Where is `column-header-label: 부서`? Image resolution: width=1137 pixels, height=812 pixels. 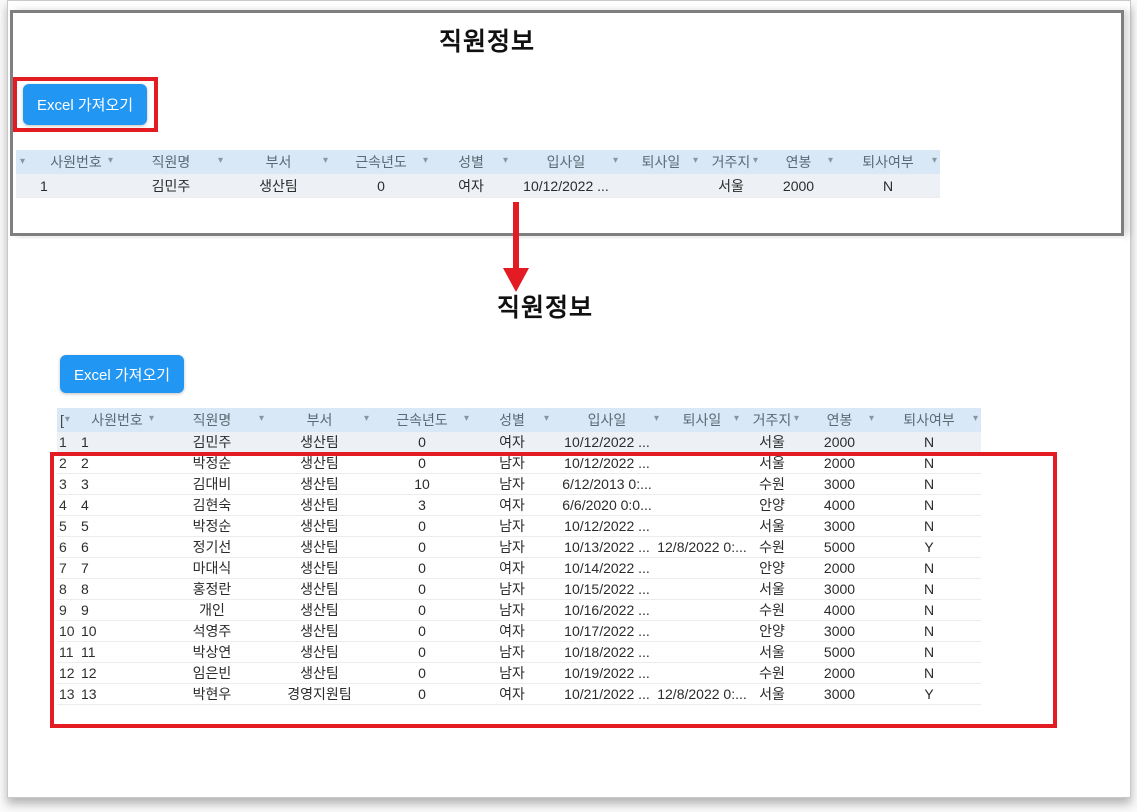 column-header-label: 부서 is located at coordinates (319, 420).